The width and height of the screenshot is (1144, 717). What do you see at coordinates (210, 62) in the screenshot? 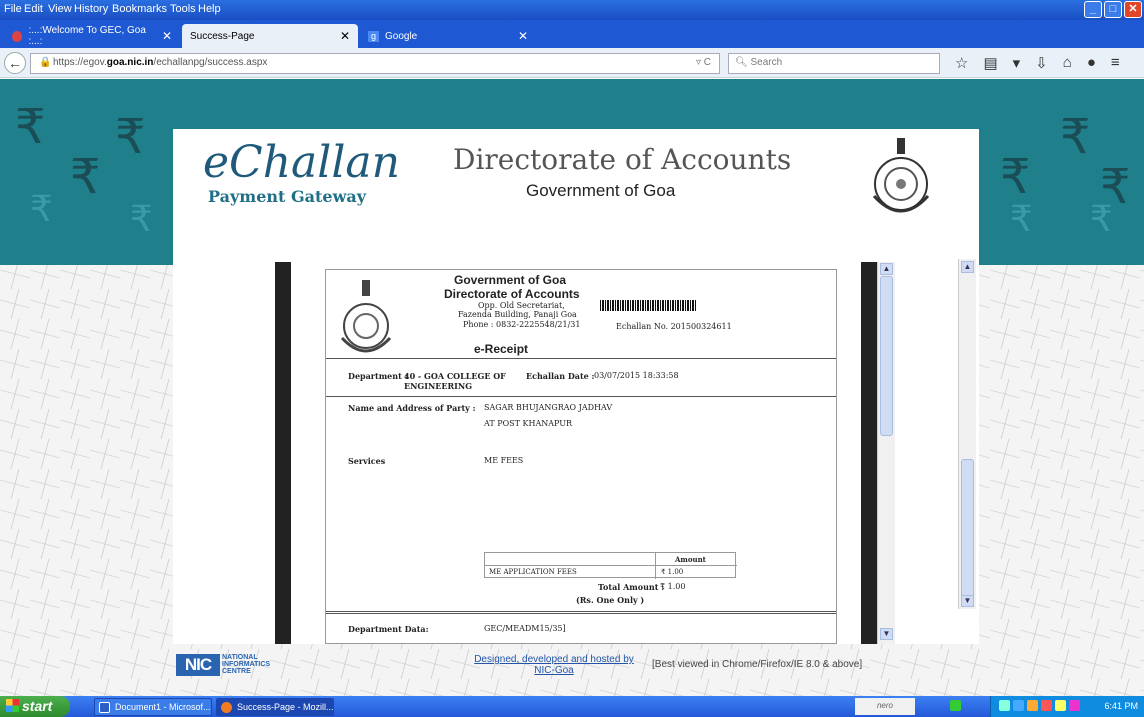
I see `url-suffix: /echallanpg/success.aspx` at bounding box center [210, 62].